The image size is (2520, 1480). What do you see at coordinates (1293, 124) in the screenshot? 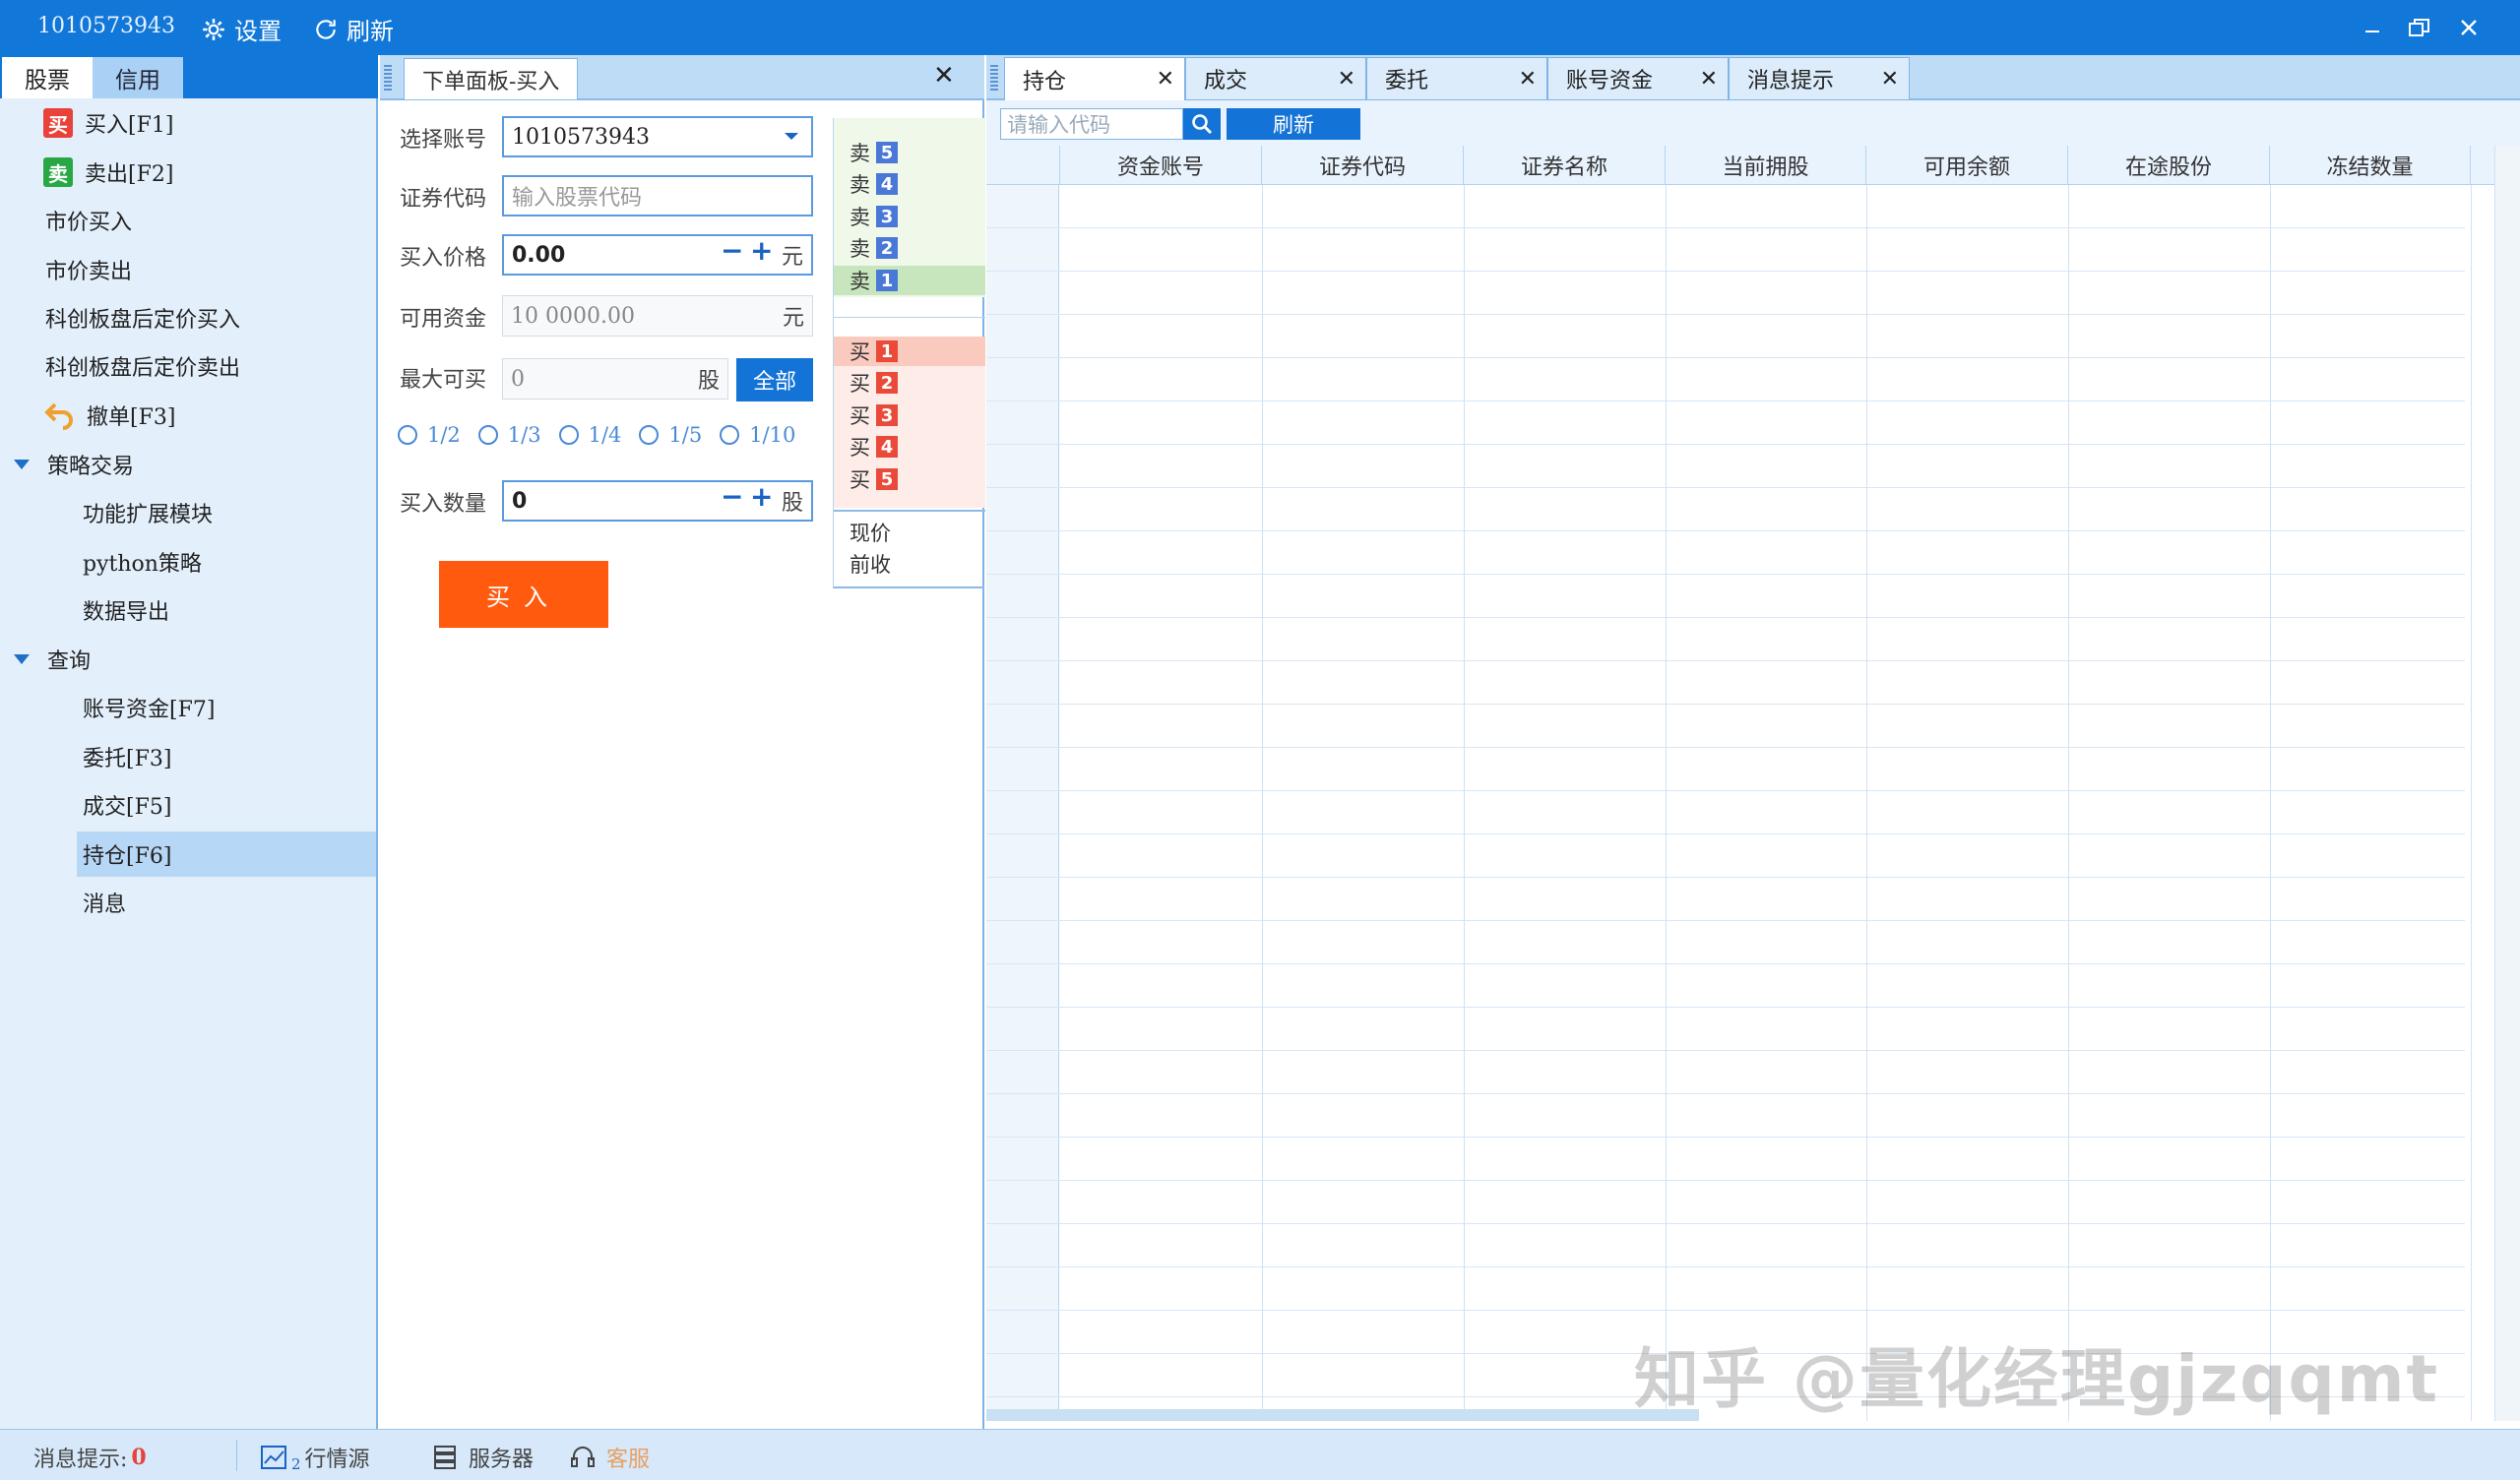
I see `refresh-table-button: 刷新` at bounding box center [1293, 124].